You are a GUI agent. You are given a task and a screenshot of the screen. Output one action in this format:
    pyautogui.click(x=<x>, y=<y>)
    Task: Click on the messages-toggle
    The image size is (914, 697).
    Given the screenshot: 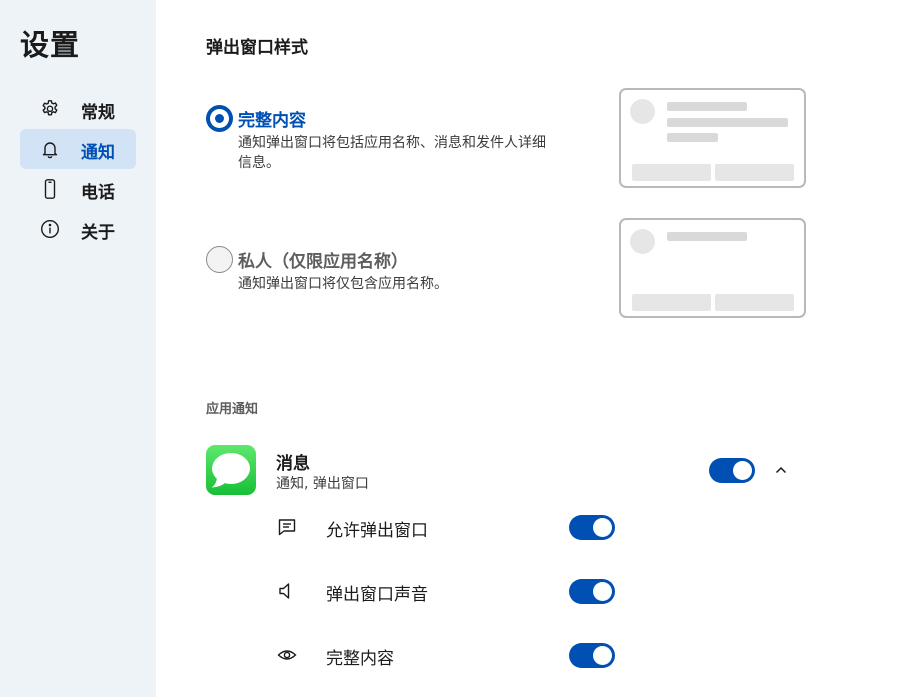 What is the action you would take?
    pyautogui.click(x=732, y=470)
    